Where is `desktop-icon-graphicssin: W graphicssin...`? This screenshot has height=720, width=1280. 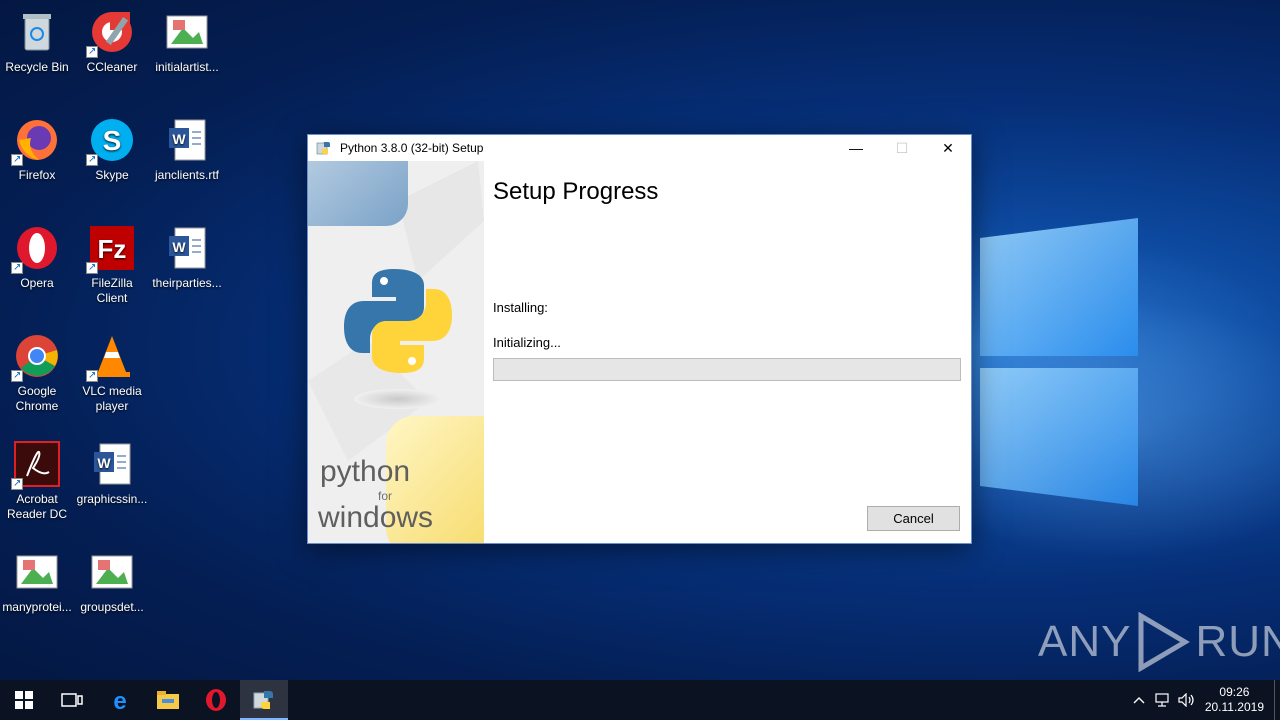
desktop-icon-graphicssin: W graphicssin... is located at coordinates (112, 473).